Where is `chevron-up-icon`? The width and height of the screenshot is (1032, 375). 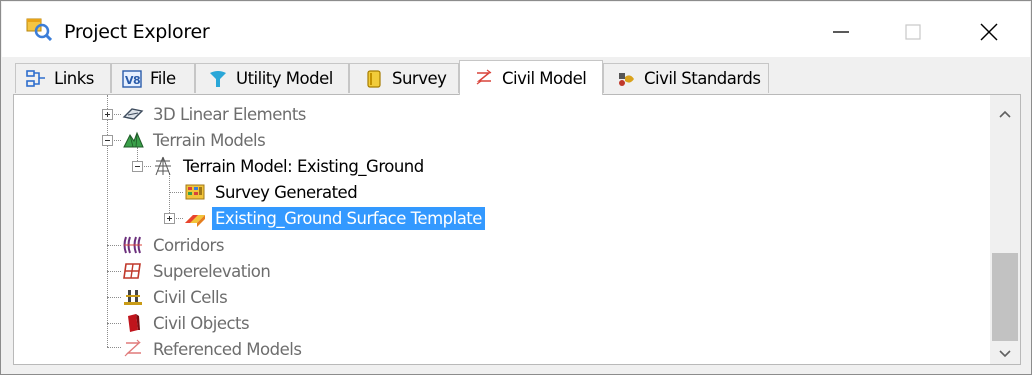 chevron-up-icon is located at coordinates (1005, 114).